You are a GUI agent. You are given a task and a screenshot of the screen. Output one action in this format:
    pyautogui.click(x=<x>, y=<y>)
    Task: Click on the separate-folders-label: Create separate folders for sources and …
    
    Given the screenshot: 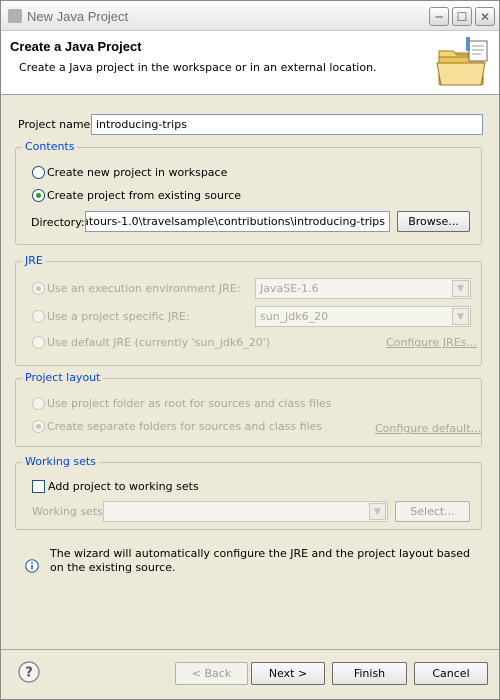 What is the action you would take?
    pyautogui.click(x=184, y=426)
    